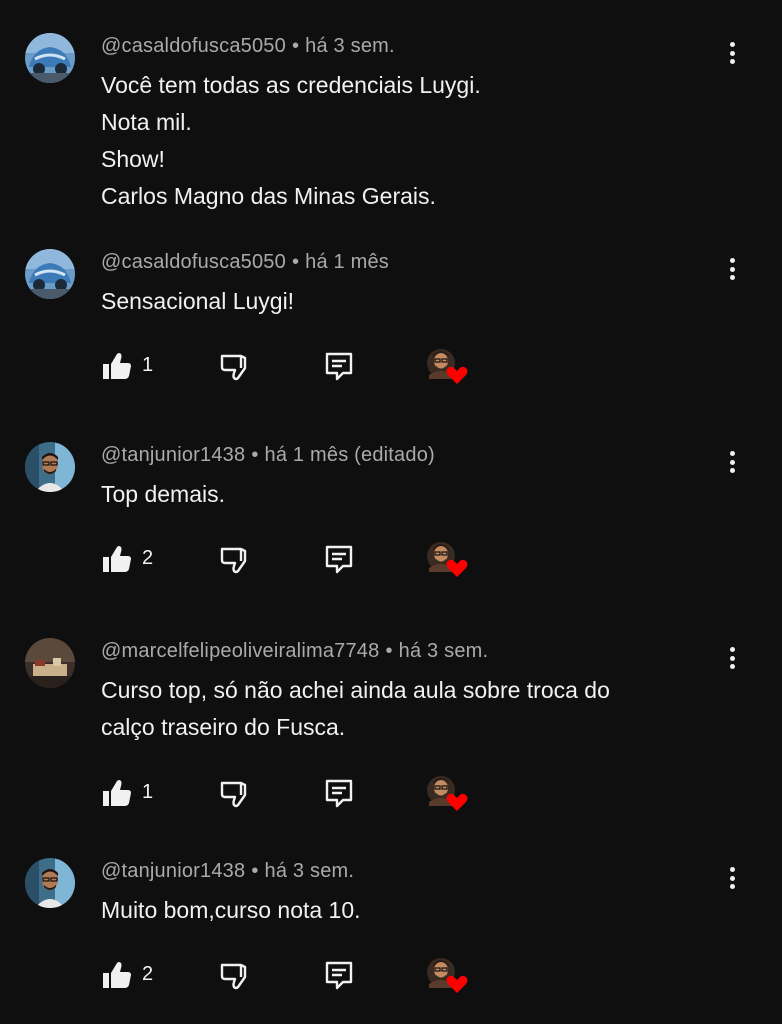  I want to click on comment-header: @tanjunior1438 • há 3 sem., so click(227, 871).